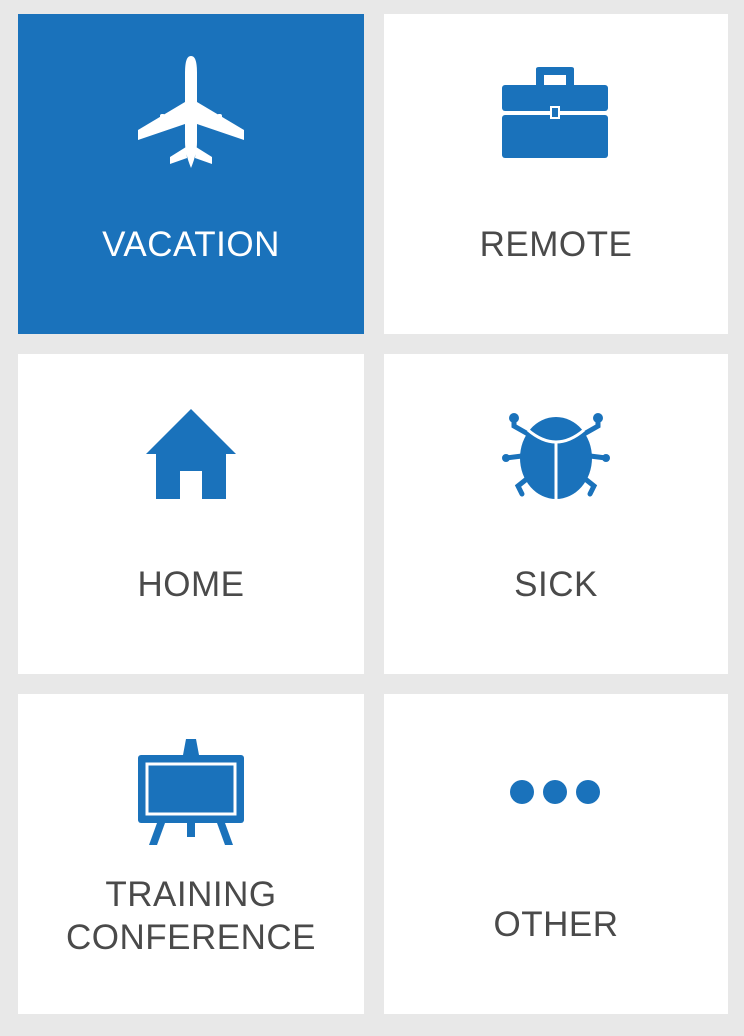 The height and width of the screenshot is (1036, 744). I want to click on more-dots-icon, so click(555, 792).